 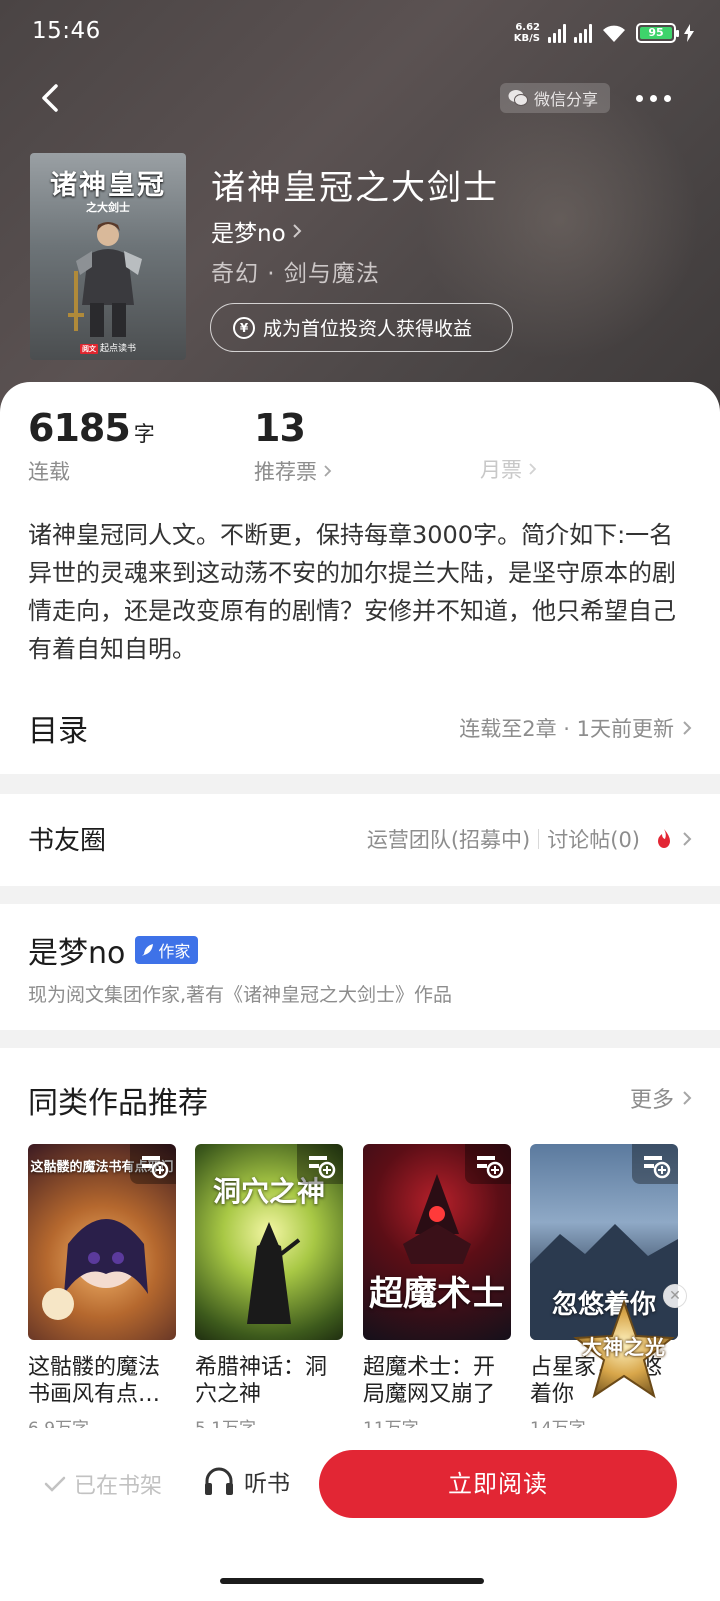 I want to click on recommend-ticket-stat: 13 推荐票, so click(x=293, y=446).